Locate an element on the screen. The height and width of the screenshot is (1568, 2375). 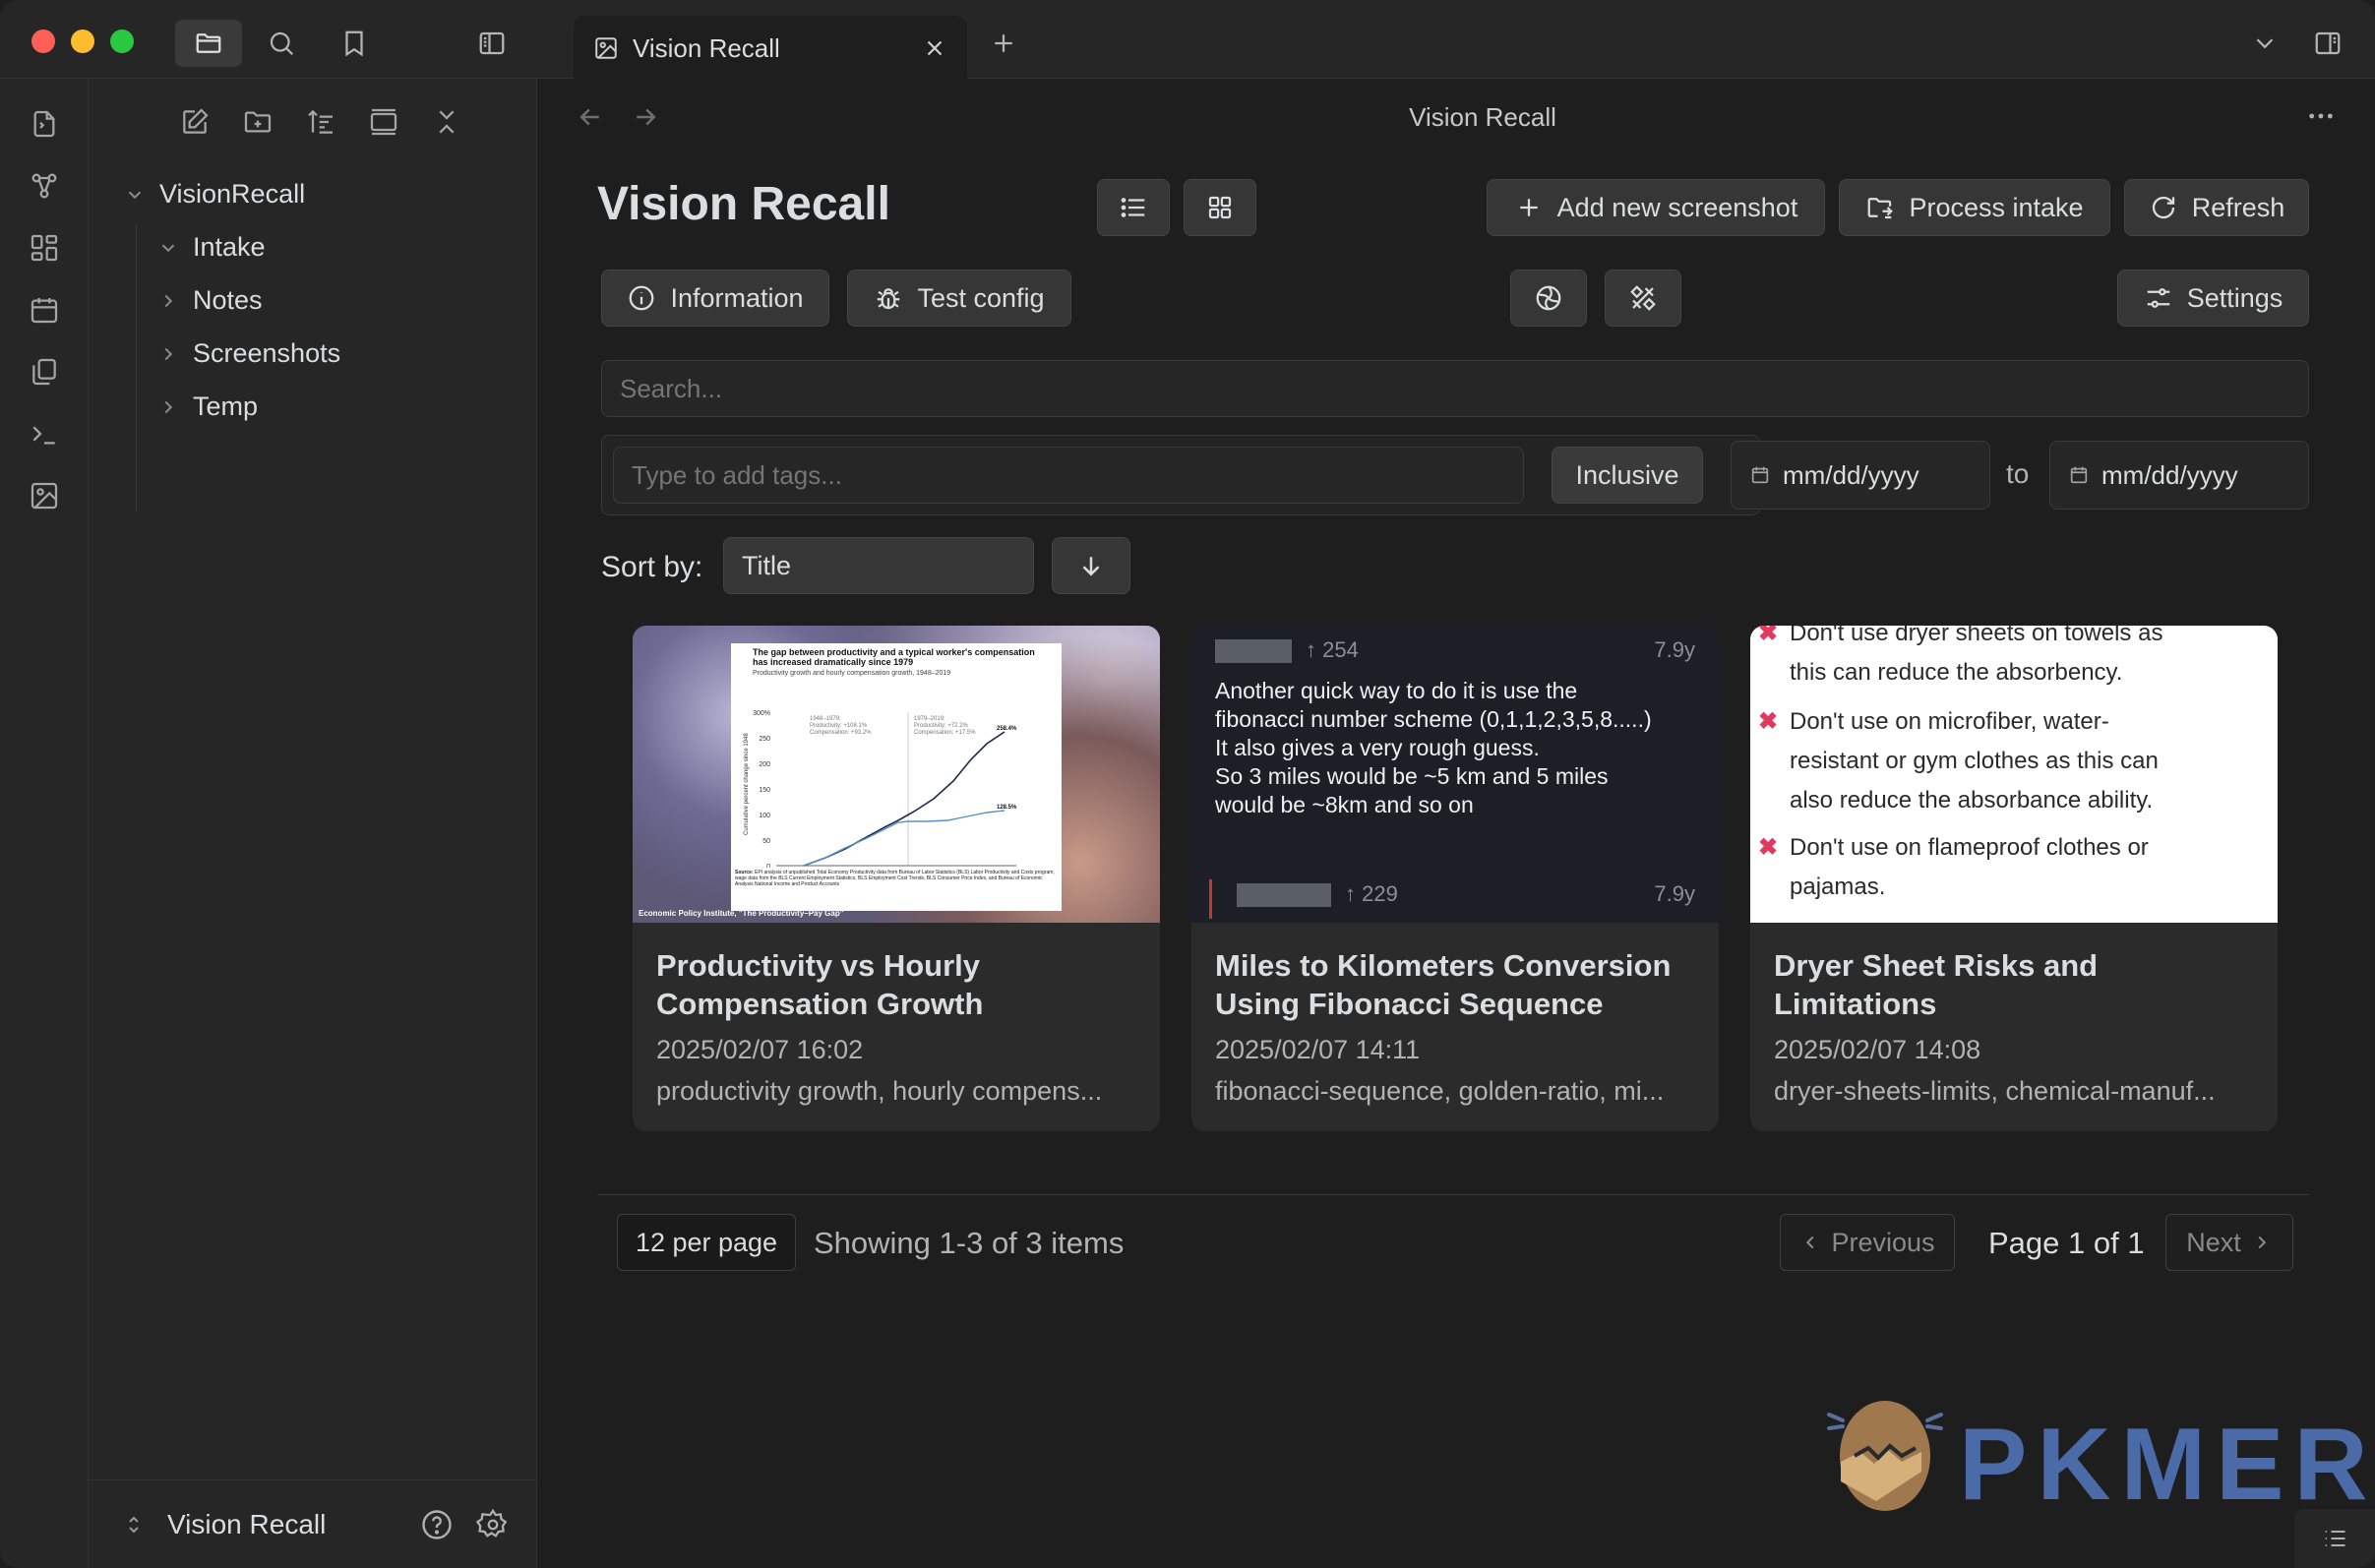
card-date: 2025/02/07 16:02 is located at coordinates (760, 1049).